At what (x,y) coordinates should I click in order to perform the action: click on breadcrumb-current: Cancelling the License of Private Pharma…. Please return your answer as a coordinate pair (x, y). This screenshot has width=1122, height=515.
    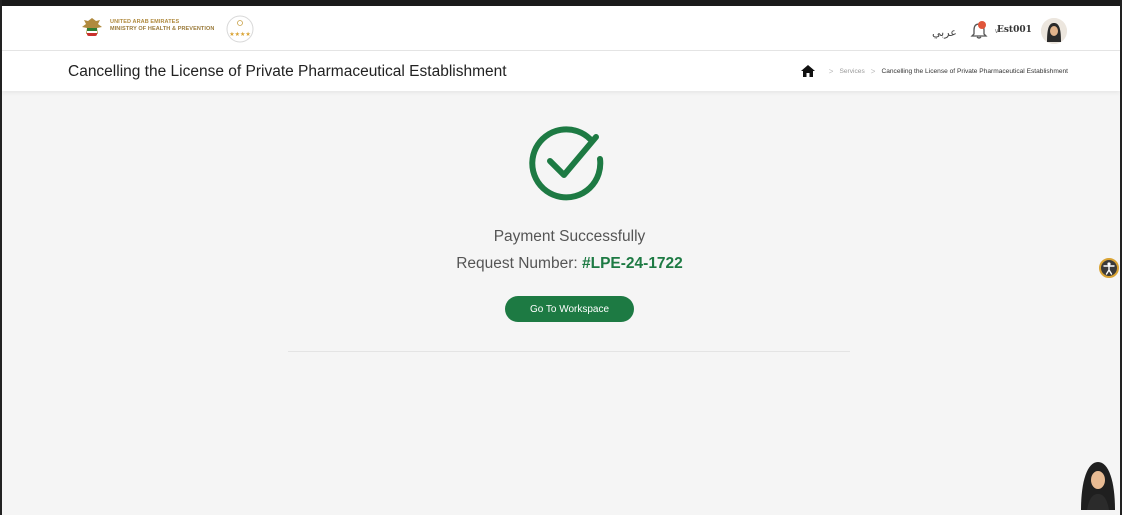
    Looking at the image, I should click on (974, 71).